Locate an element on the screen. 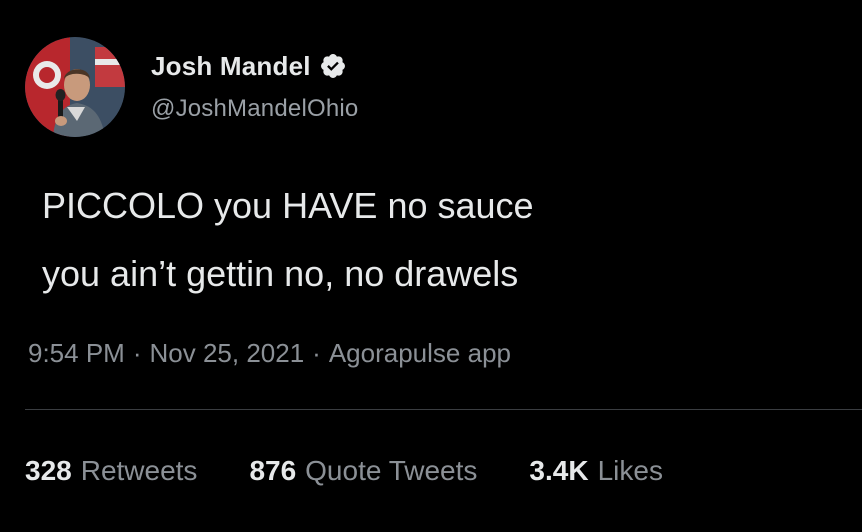 This screenshot has height=532, width=862. tweet-text-line: you ain’t gettin no, no drawels is located at coordinates (280, 273).